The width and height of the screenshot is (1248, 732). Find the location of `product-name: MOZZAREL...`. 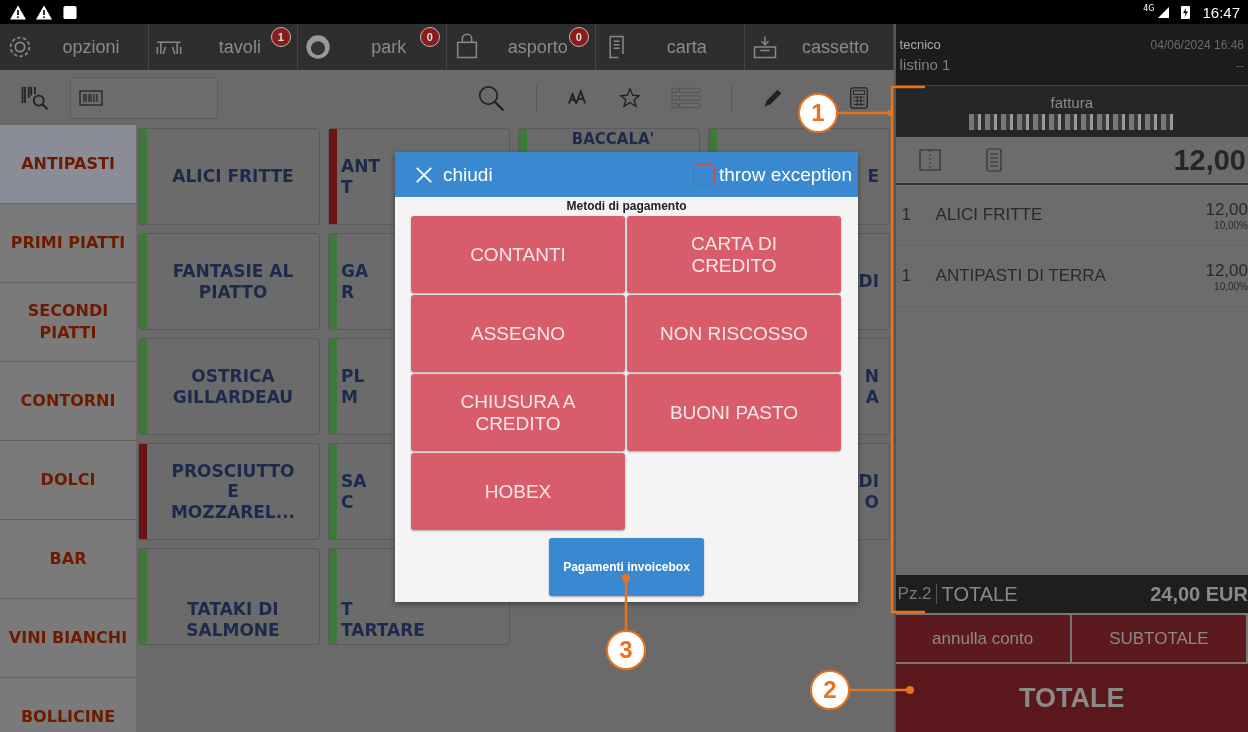

product-name: MOZZAREL... is located at coordinates (233, 512).